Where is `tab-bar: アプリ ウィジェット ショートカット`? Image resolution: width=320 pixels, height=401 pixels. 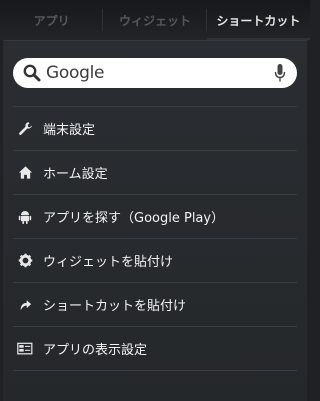
tab-bar: アプリ ウィジェット ショートカット is located at coordinates (155, 20).